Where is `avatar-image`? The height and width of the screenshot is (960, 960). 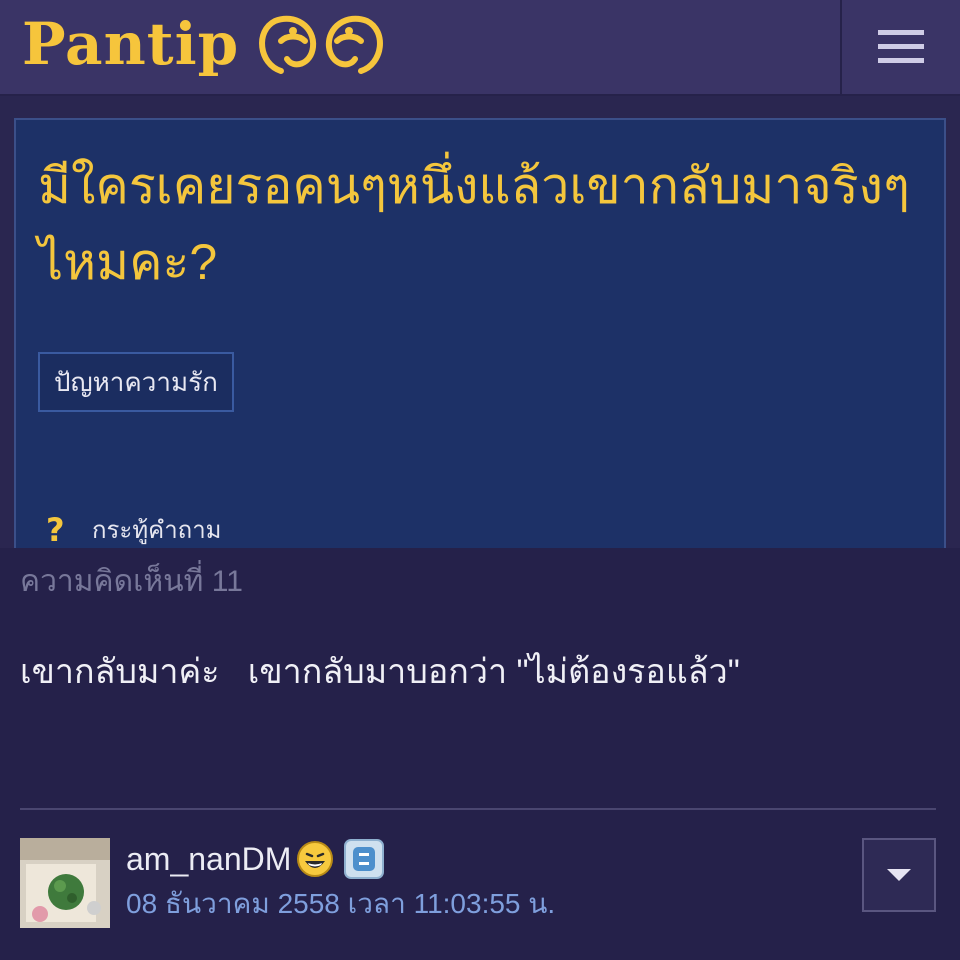 avatar-image is located at coordinates (65, 883).